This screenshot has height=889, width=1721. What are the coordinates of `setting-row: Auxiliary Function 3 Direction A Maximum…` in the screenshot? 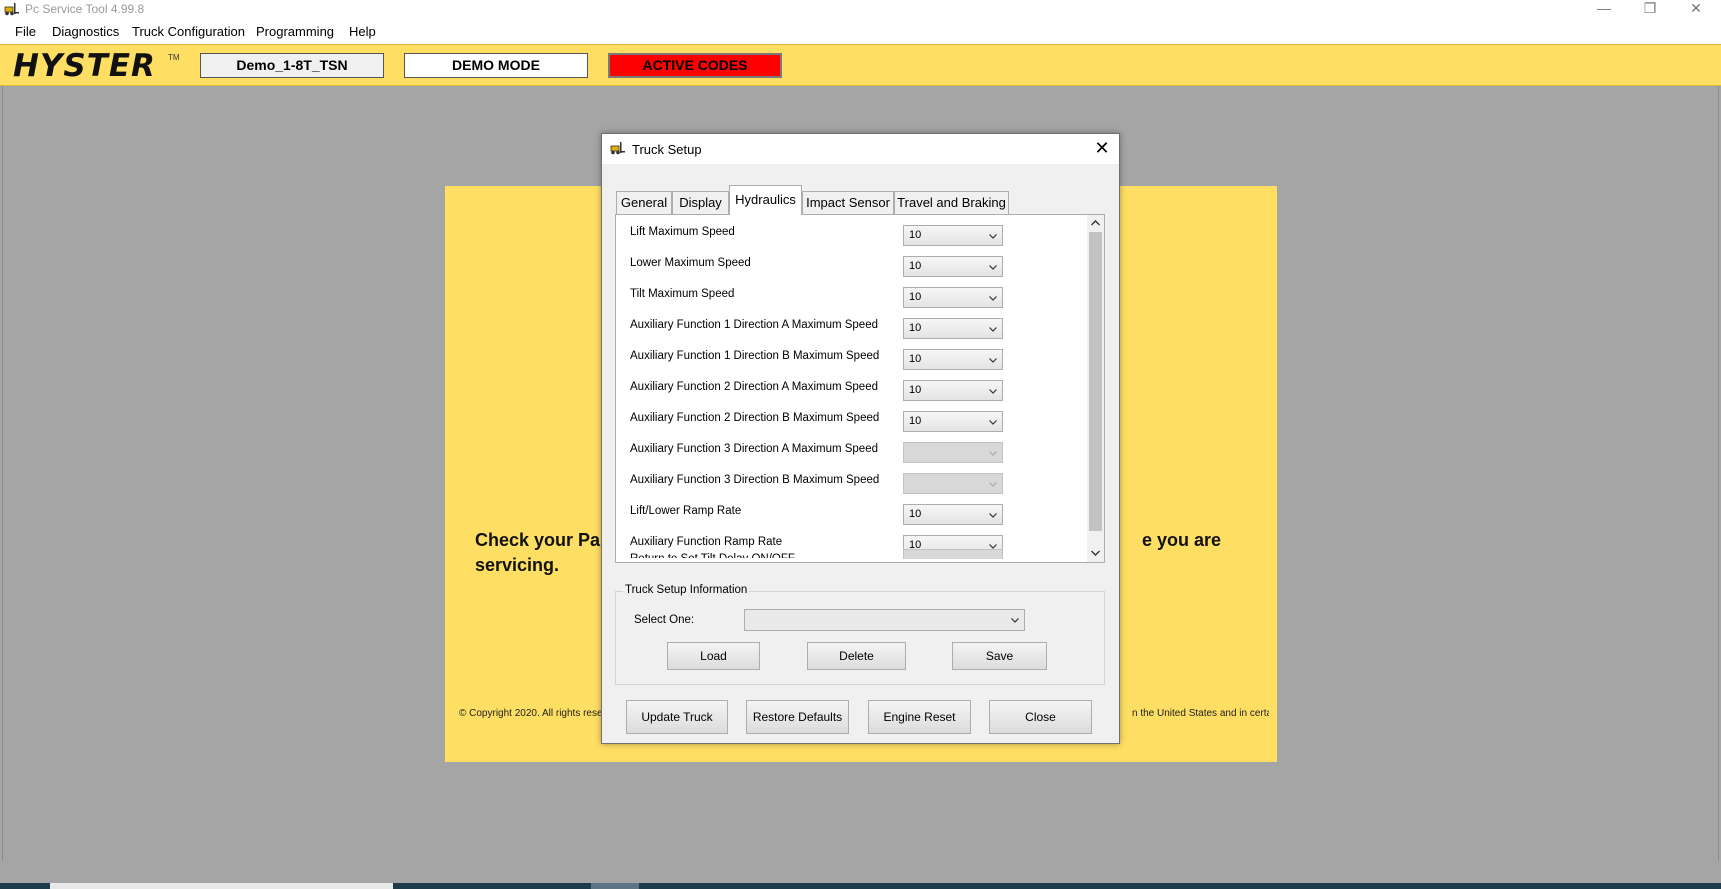 It's located at (830, 455).